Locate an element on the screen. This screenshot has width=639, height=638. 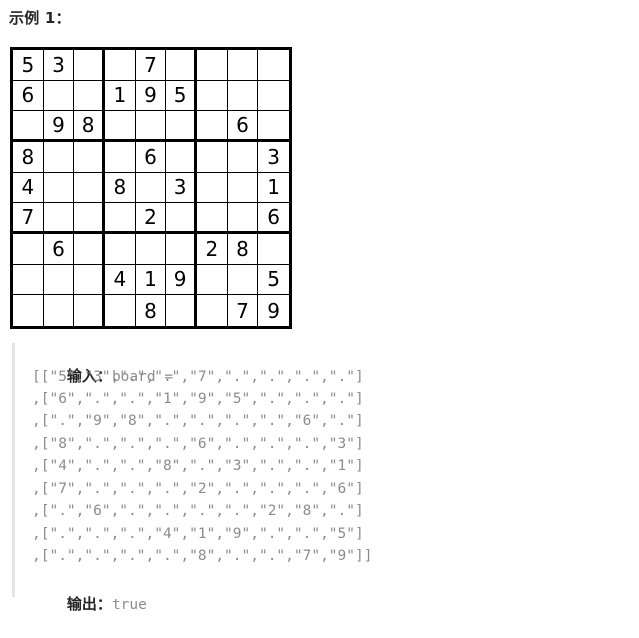
board-line-1: [["5","3",".",".","7",".",".",".","."] is located at coordinates (198, 377).